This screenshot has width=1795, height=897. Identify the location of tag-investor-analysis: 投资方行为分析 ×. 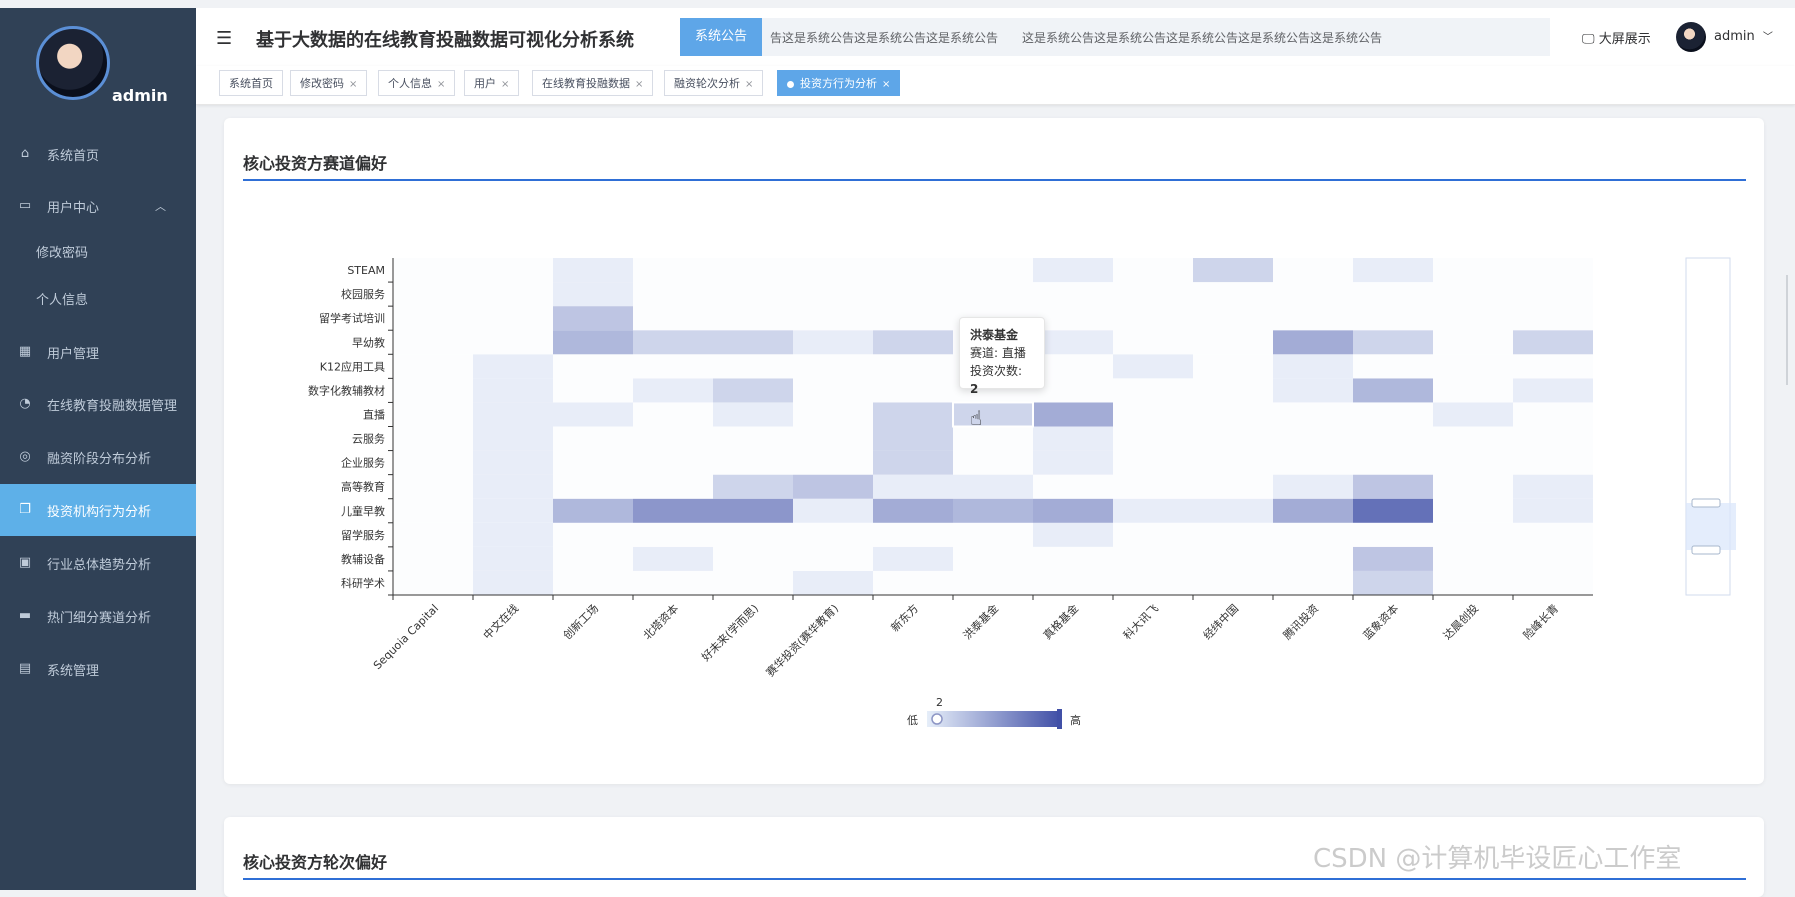
(839, 83).